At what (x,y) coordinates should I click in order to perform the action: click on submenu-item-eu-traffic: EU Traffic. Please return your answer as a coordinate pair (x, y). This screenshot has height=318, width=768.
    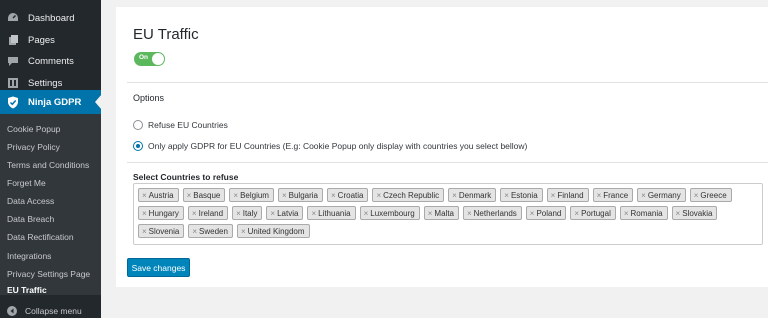
    Looking at the image, I should click on (27, 290).